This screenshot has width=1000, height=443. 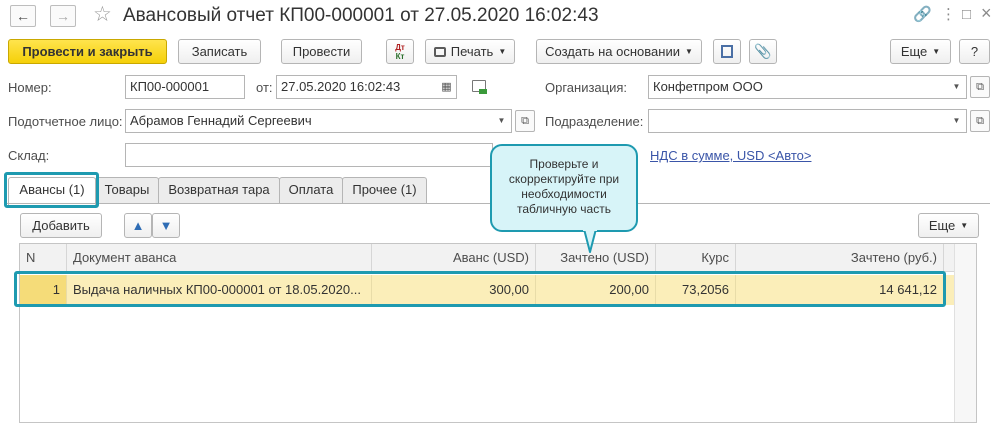 I want to click on tab-returnable-containers: Возвратная тара, so click(x=219, y=190).